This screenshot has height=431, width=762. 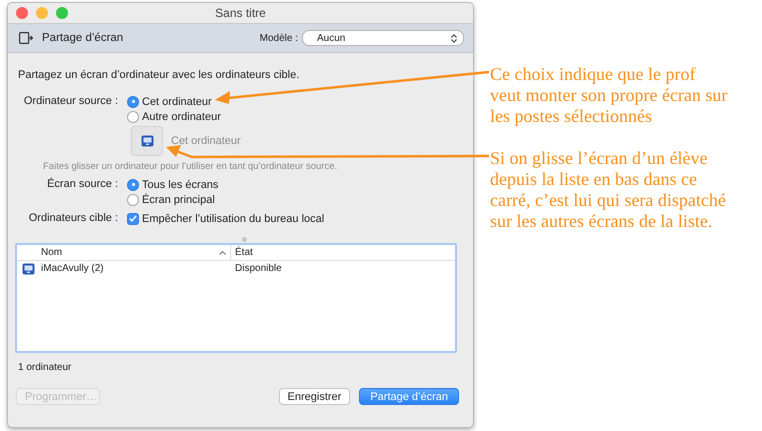 I want to click on checkmark-icon, so click(x=133, y=218).